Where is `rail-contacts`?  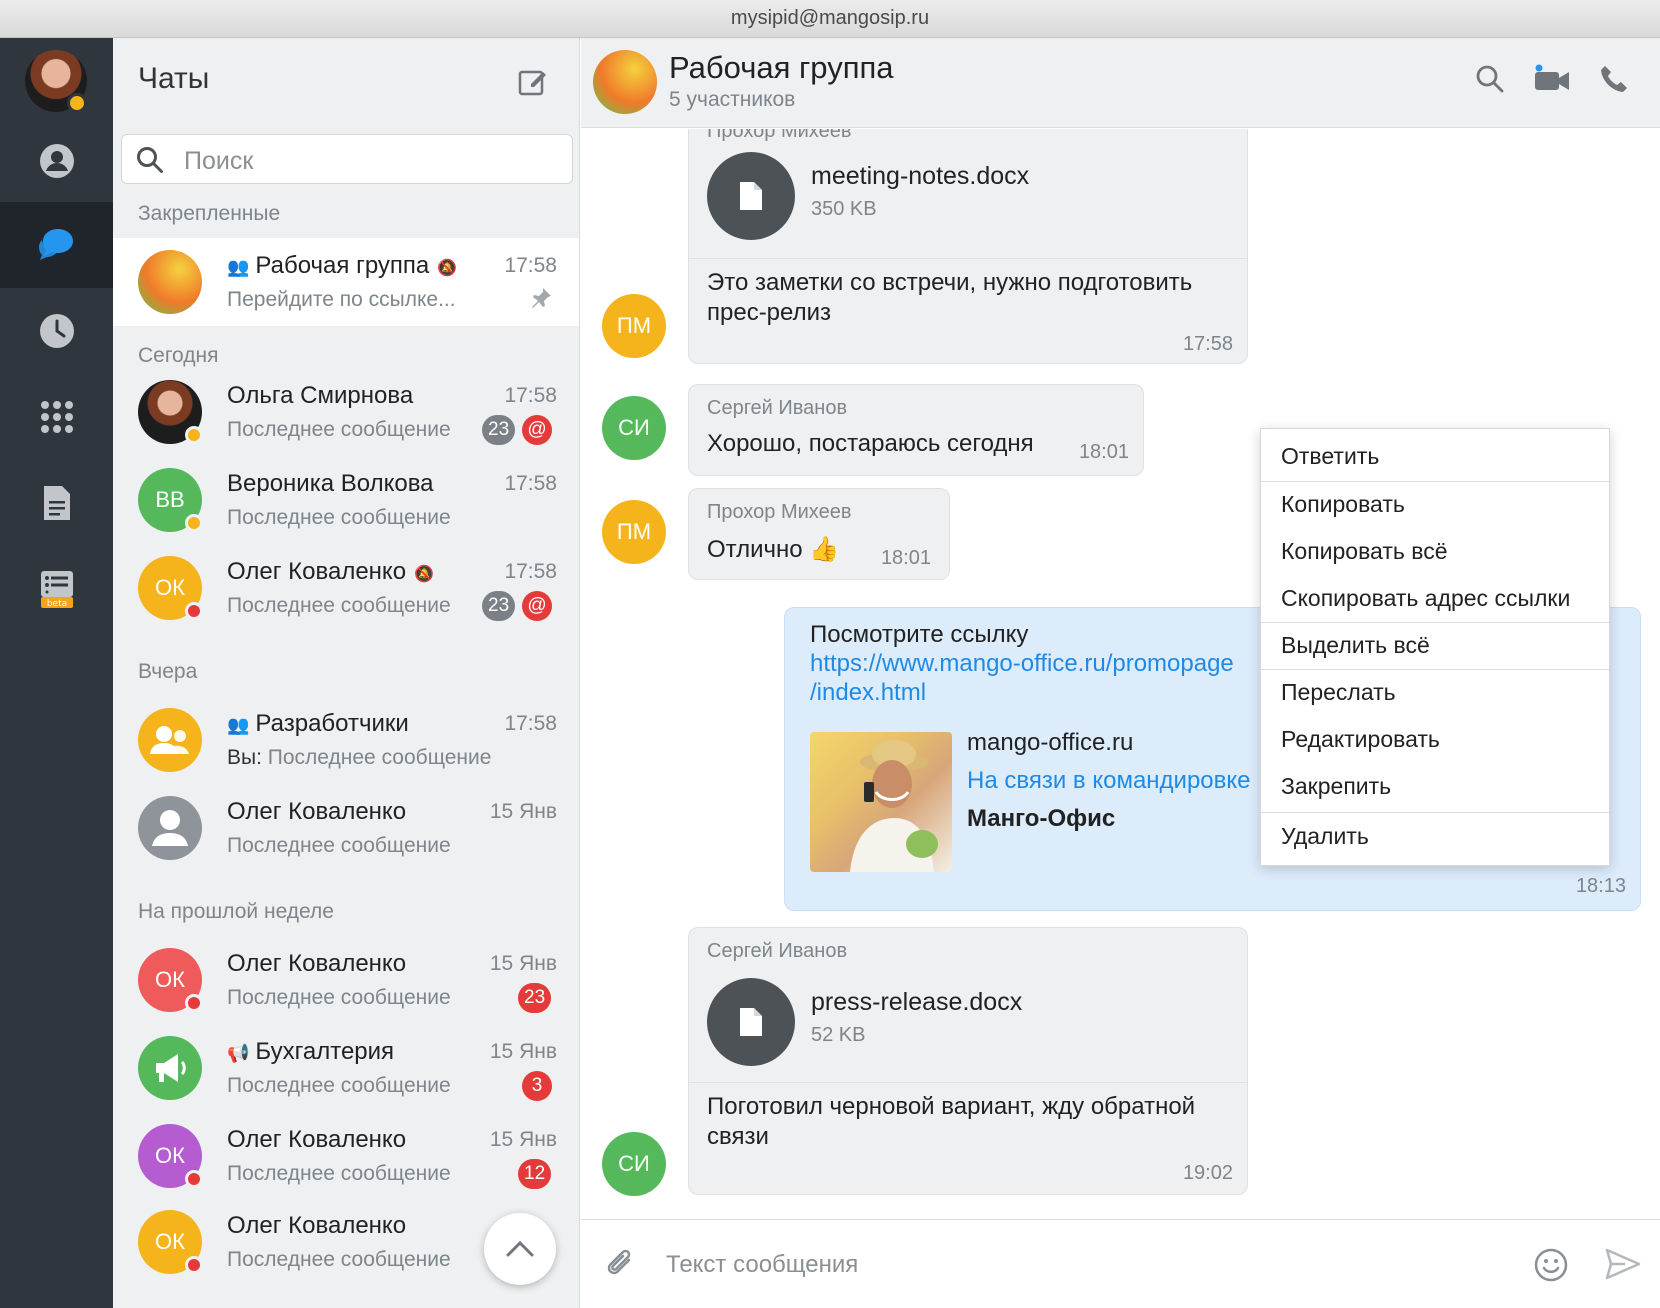
rail-contacts is located at coordinates (56, 161).